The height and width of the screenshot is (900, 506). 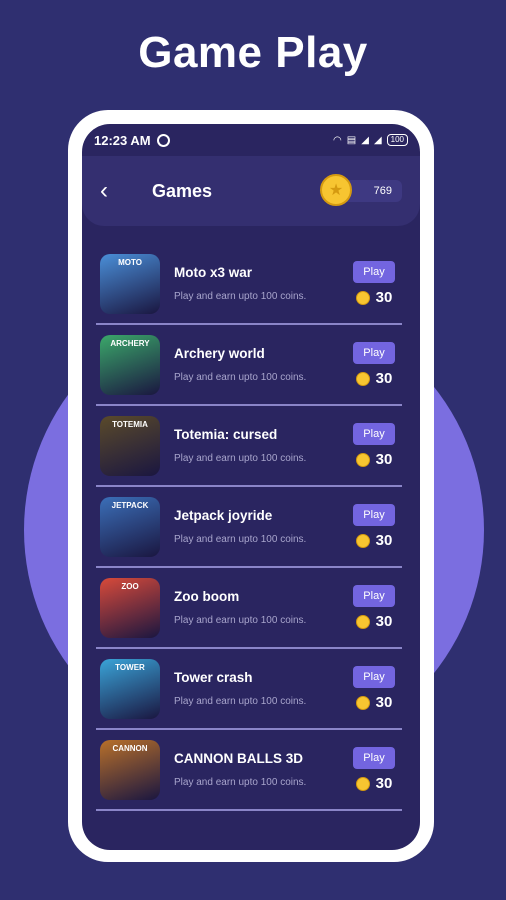 I want to click on game-title: Moto x3 war, so click(x=213, y=272).